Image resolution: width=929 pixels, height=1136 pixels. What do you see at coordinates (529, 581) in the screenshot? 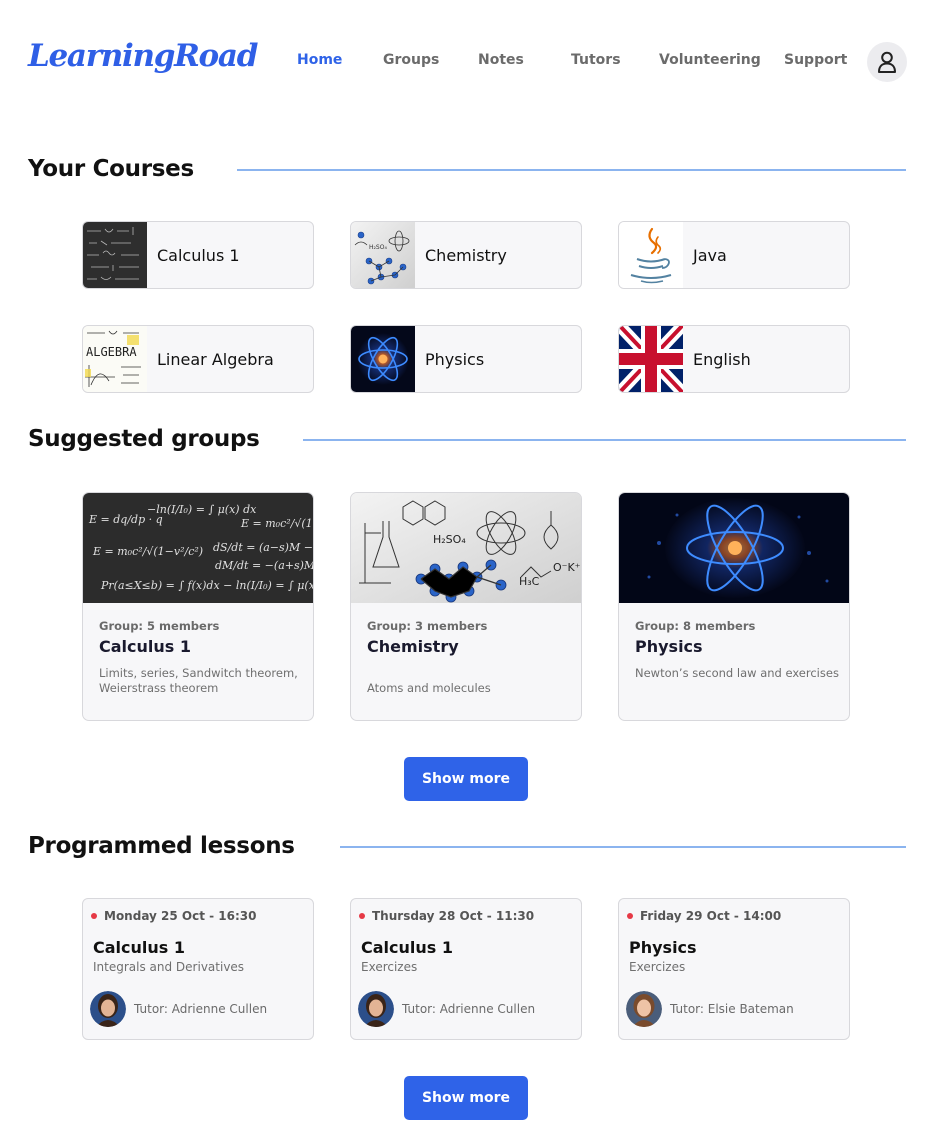
I see `svg-text: H₃C` at bounding box center [529, 581].